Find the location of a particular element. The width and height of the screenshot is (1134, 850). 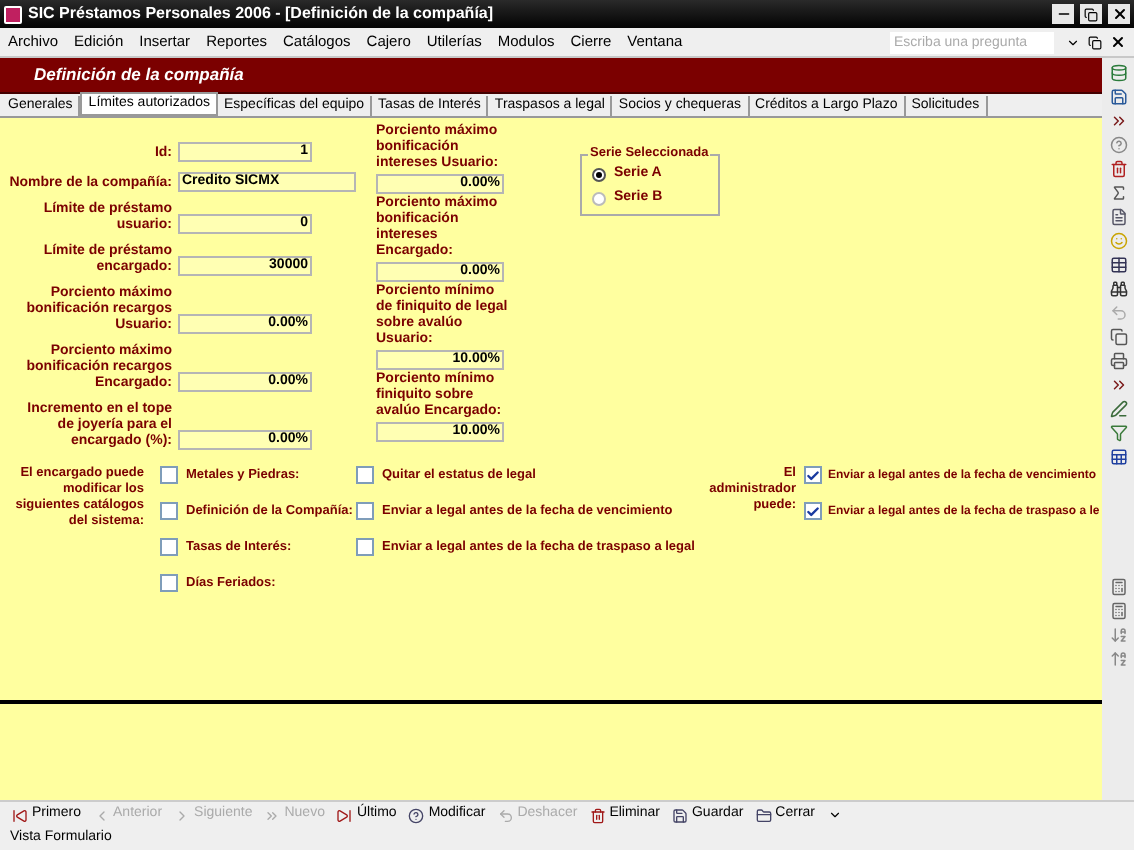

copy-icon is located at coordinates (1118, 337).